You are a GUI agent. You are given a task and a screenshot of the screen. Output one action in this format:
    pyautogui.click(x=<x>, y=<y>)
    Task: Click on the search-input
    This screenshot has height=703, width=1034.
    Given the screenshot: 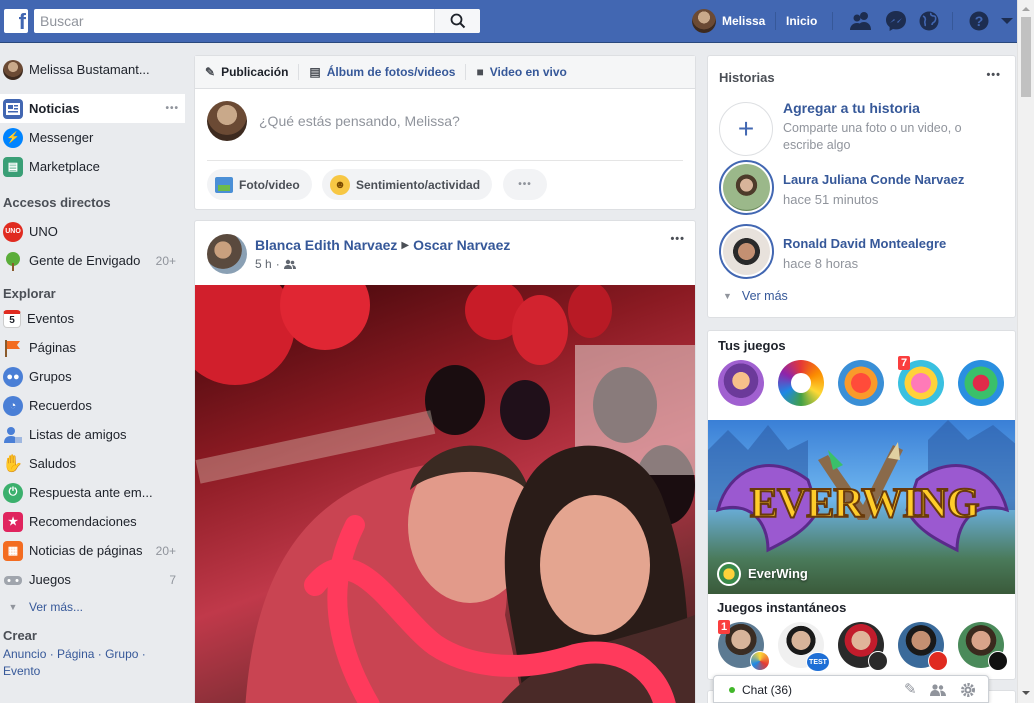 What is the action you would take?
    pyautogui.click(x=233, y=21)
    